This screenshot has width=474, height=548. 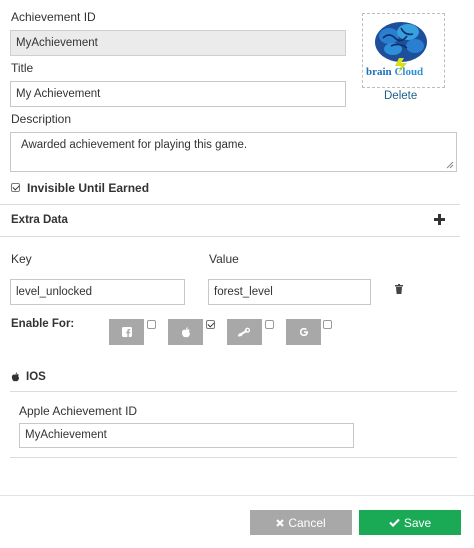 What do you see at coordinates (41, 119) in the screenshot?
I see `description-label: Description` at bounding box center [41, 119].